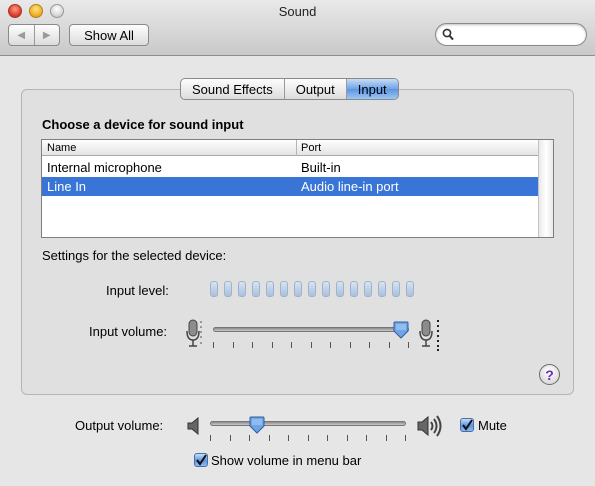  What do you see at coordinates (401, 330) in the screenshot?
I see `input-volume-knob` at bounding box center [401, 330].